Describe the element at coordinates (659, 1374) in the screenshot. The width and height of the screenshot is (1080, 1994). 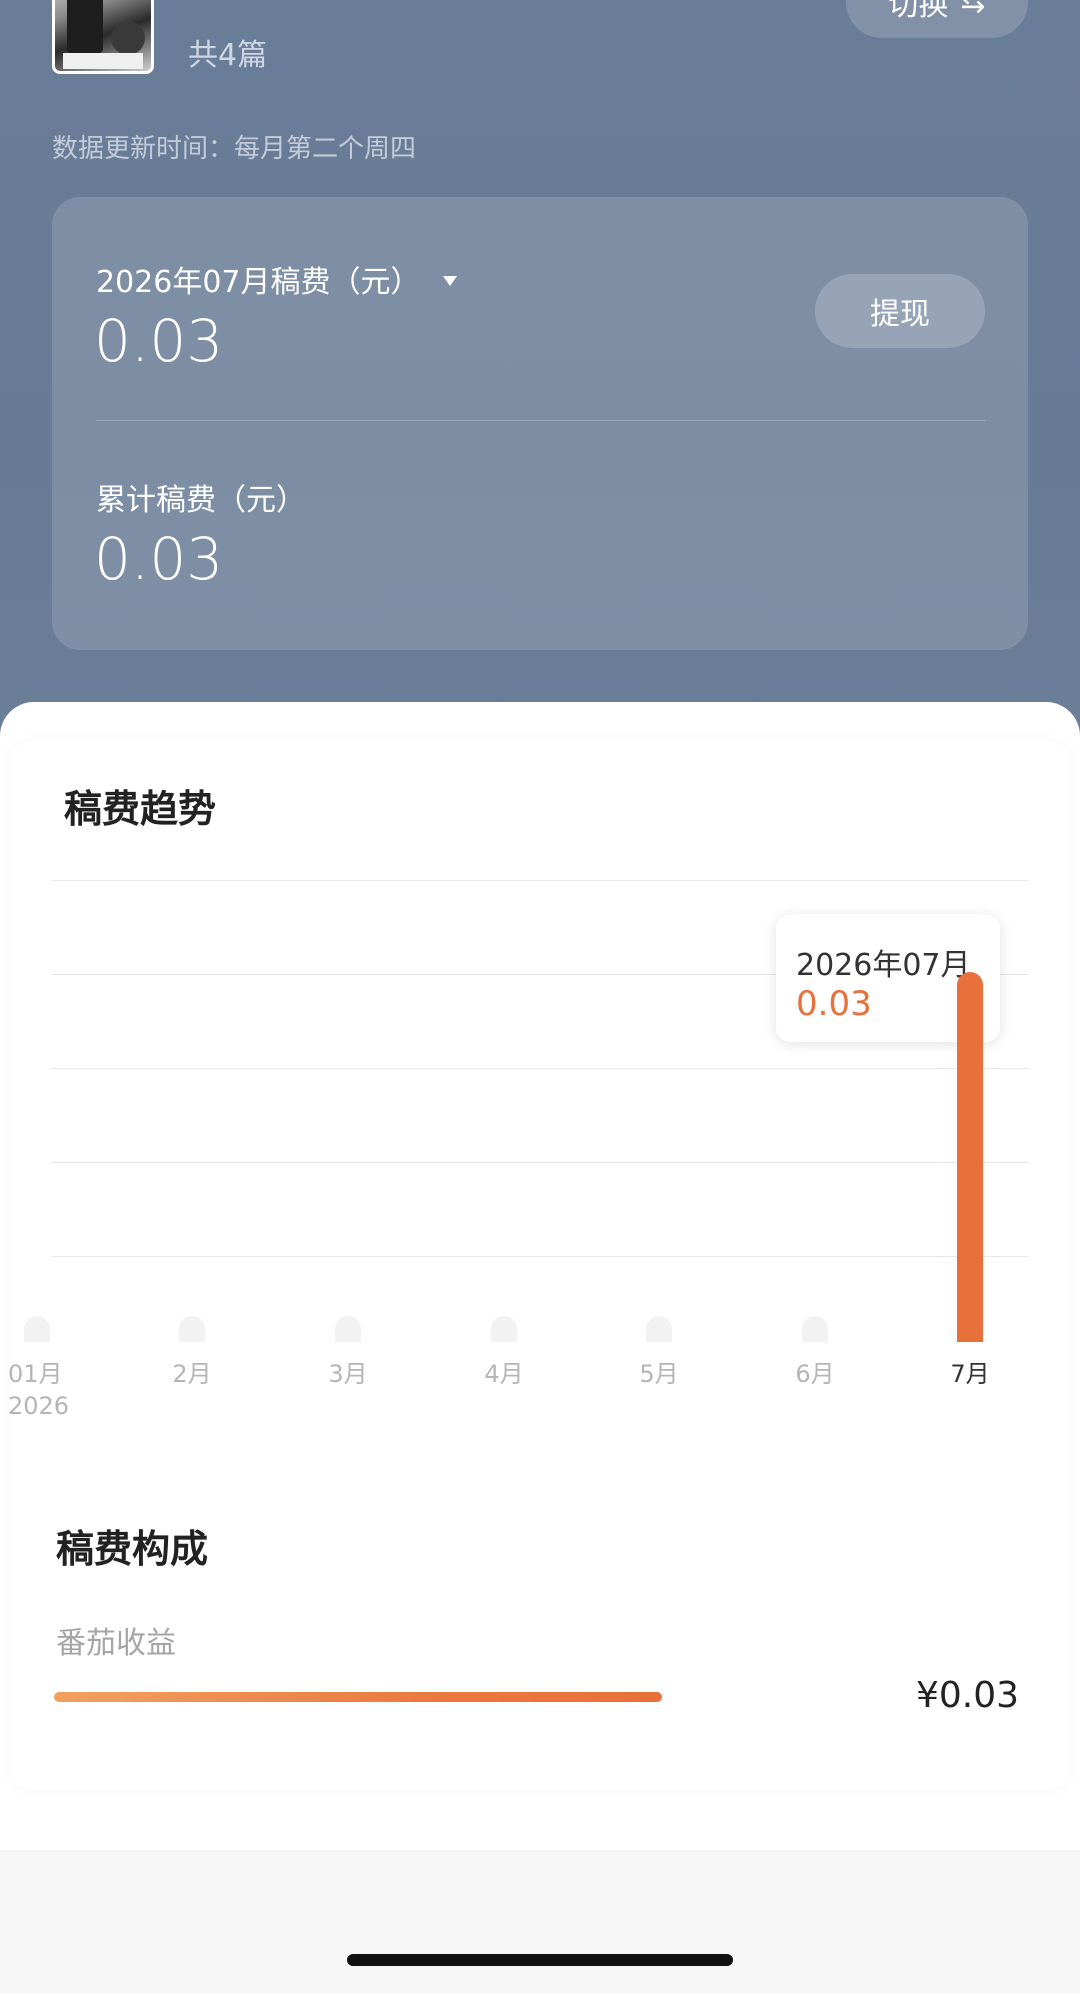
I see `x-tick-label: 5月` at that location.